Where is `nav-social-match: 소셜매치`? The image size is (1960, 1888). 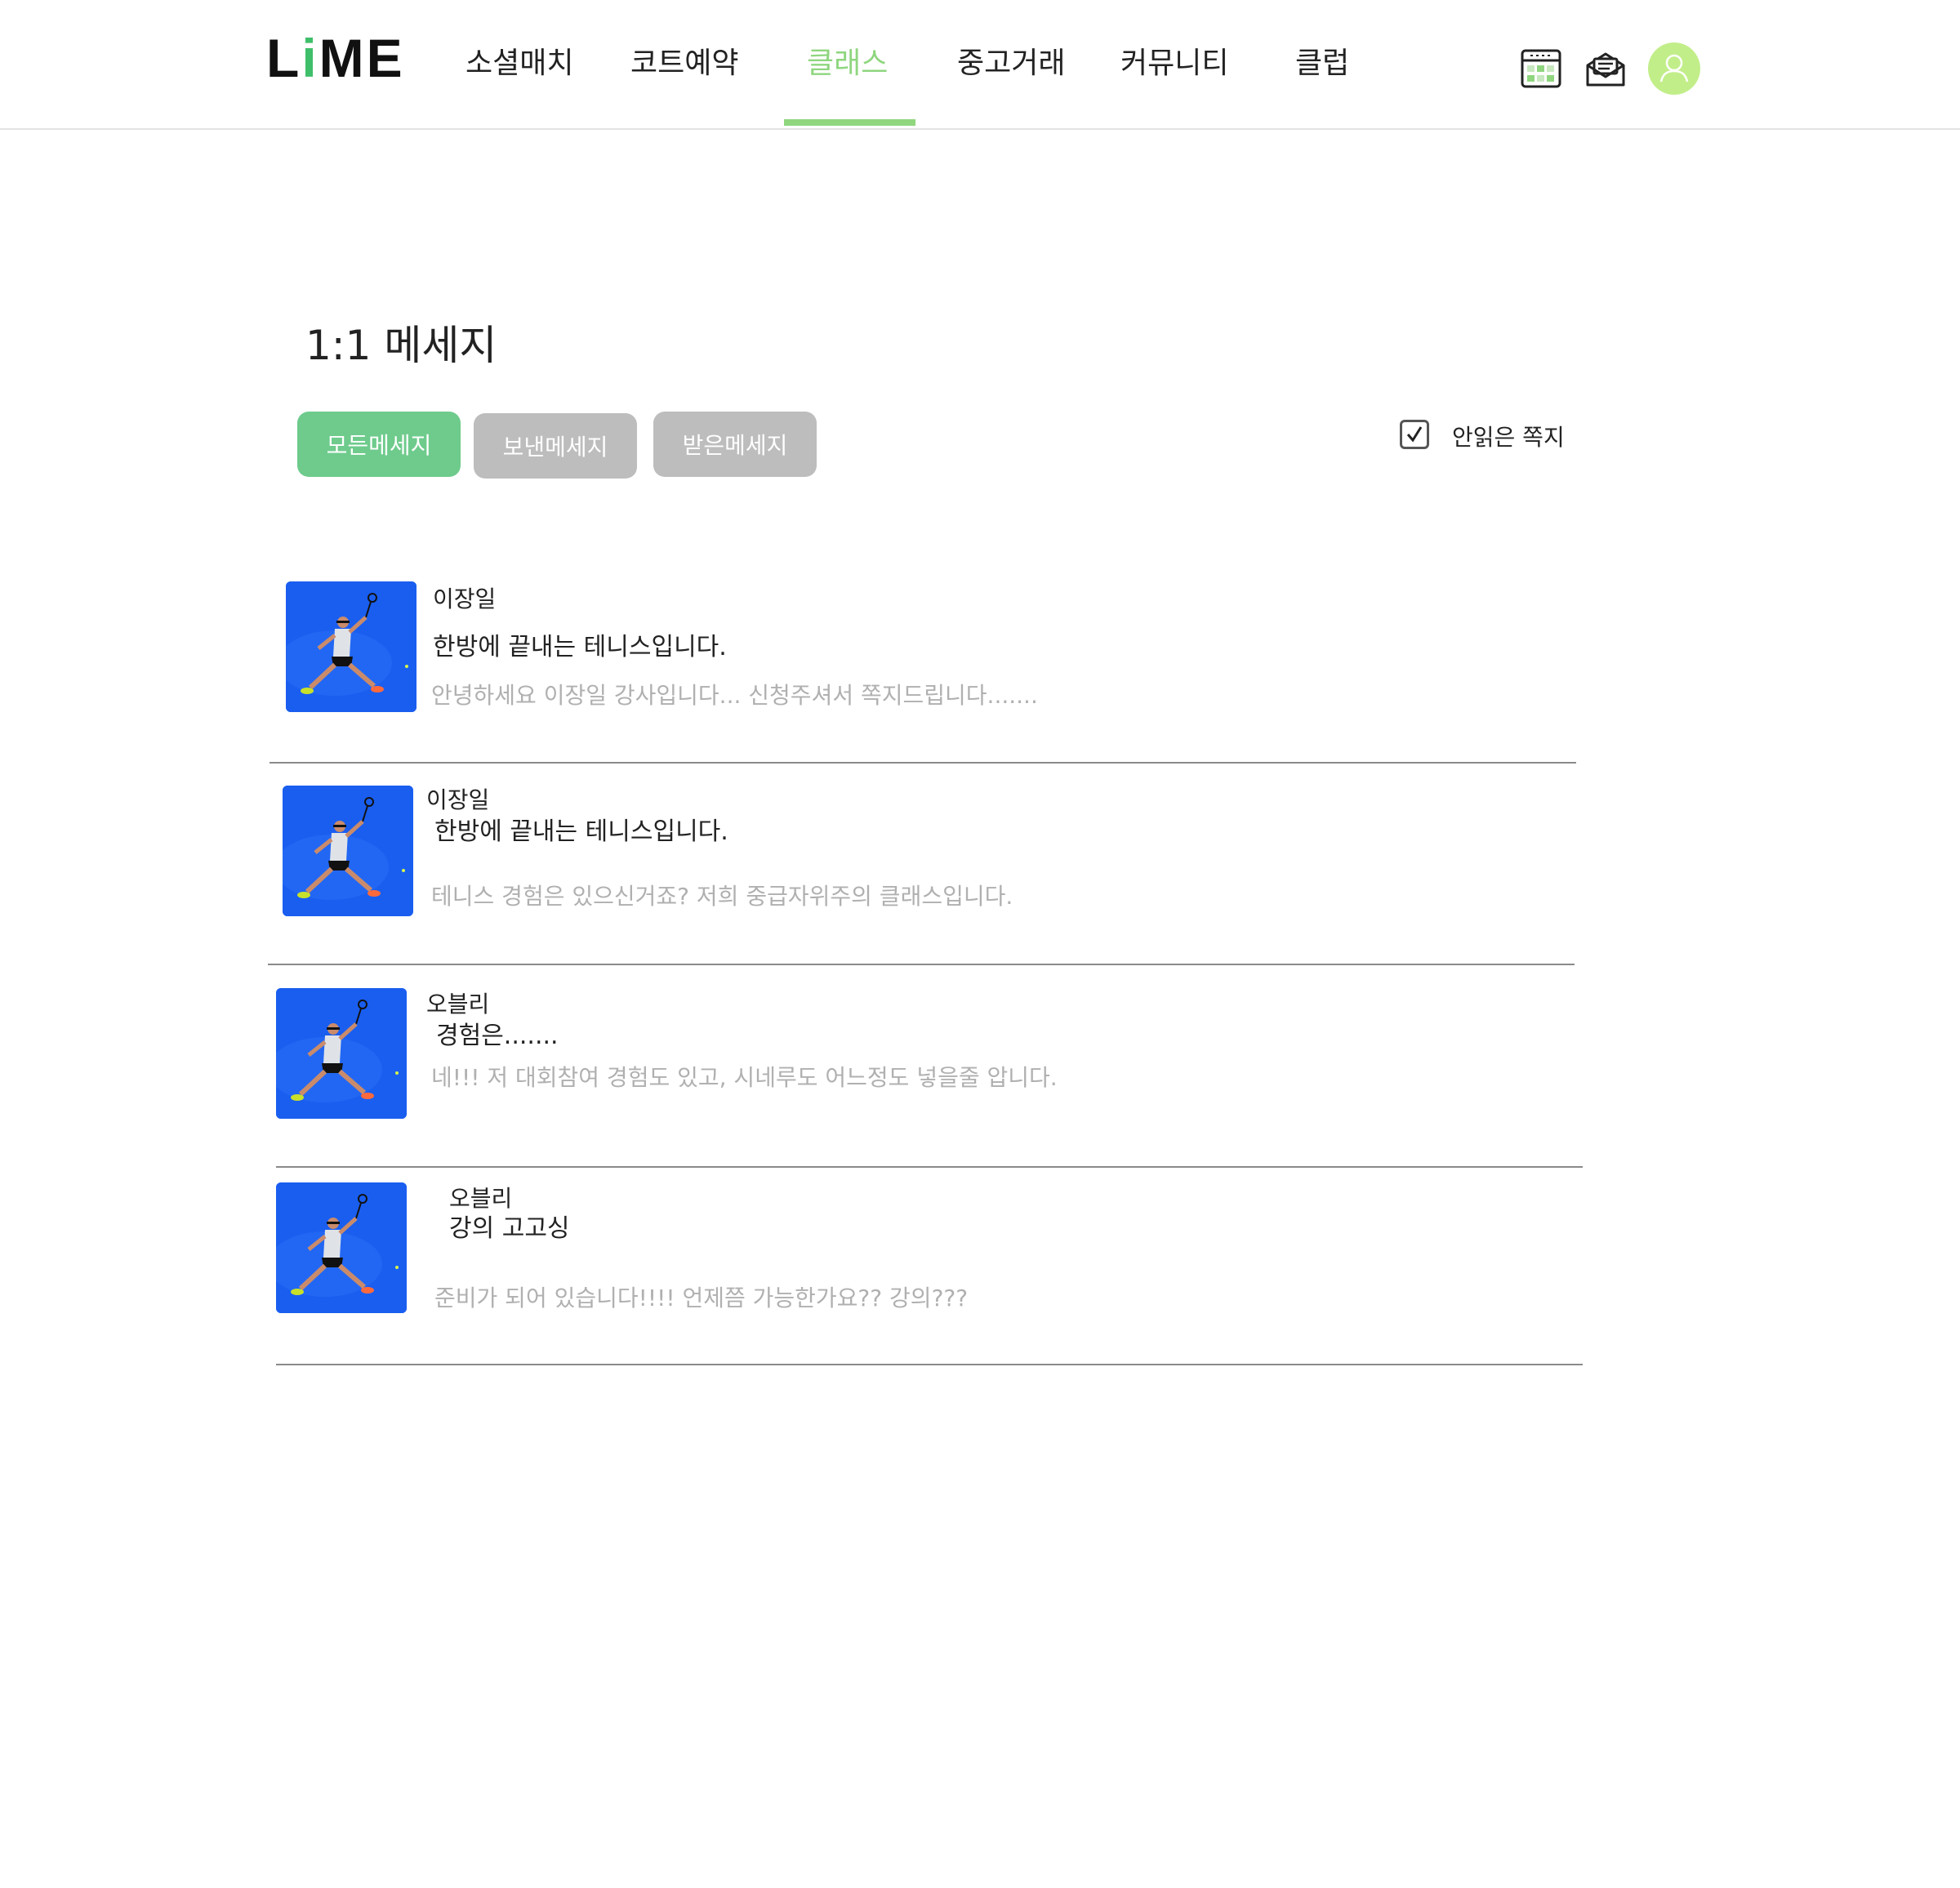
nav-social-match: 소셜매치 is located at coordinates (519, 63).